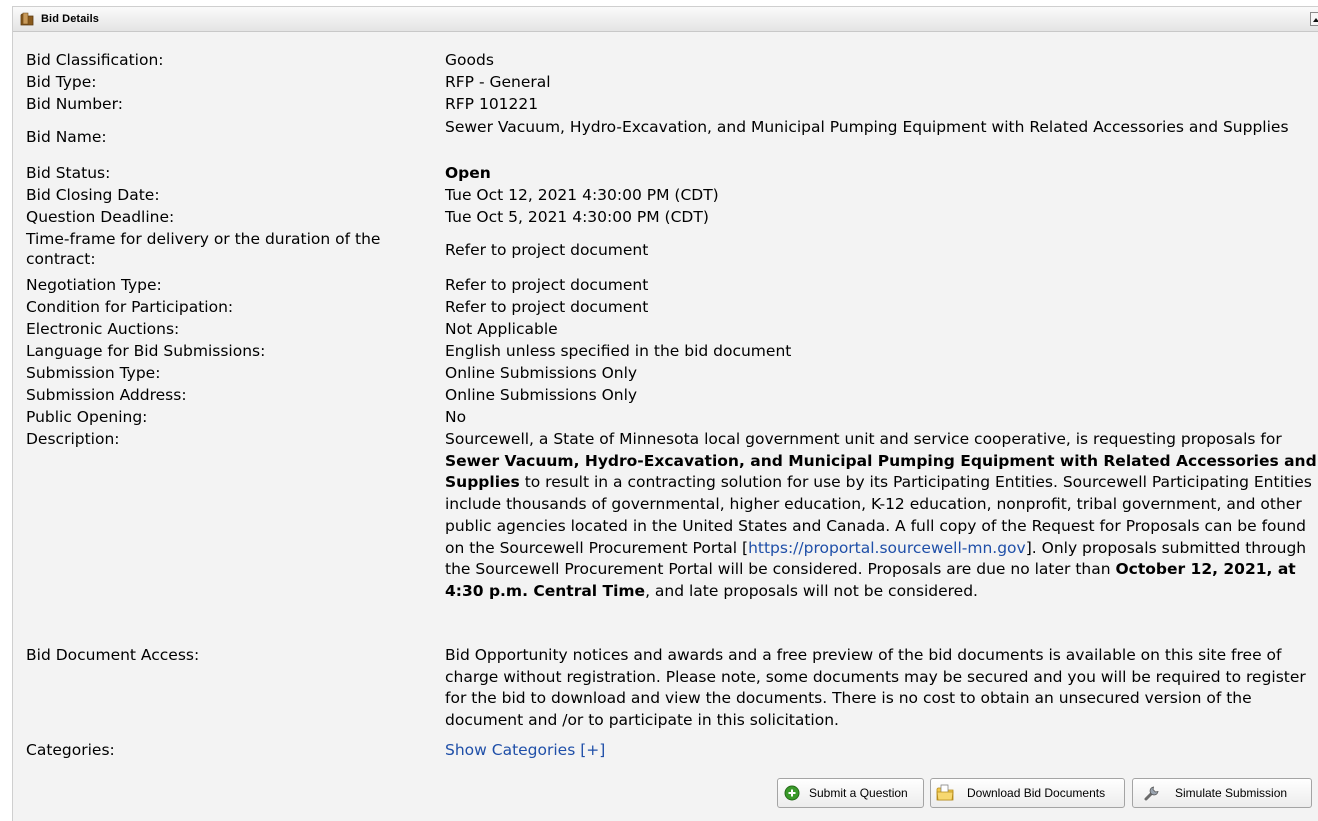 The height and width of the screenshot is (821, 1318). Describe the element at coordinates (95, 60) in the screenshot. I see `classification-label: Bid Classification:` at that location.